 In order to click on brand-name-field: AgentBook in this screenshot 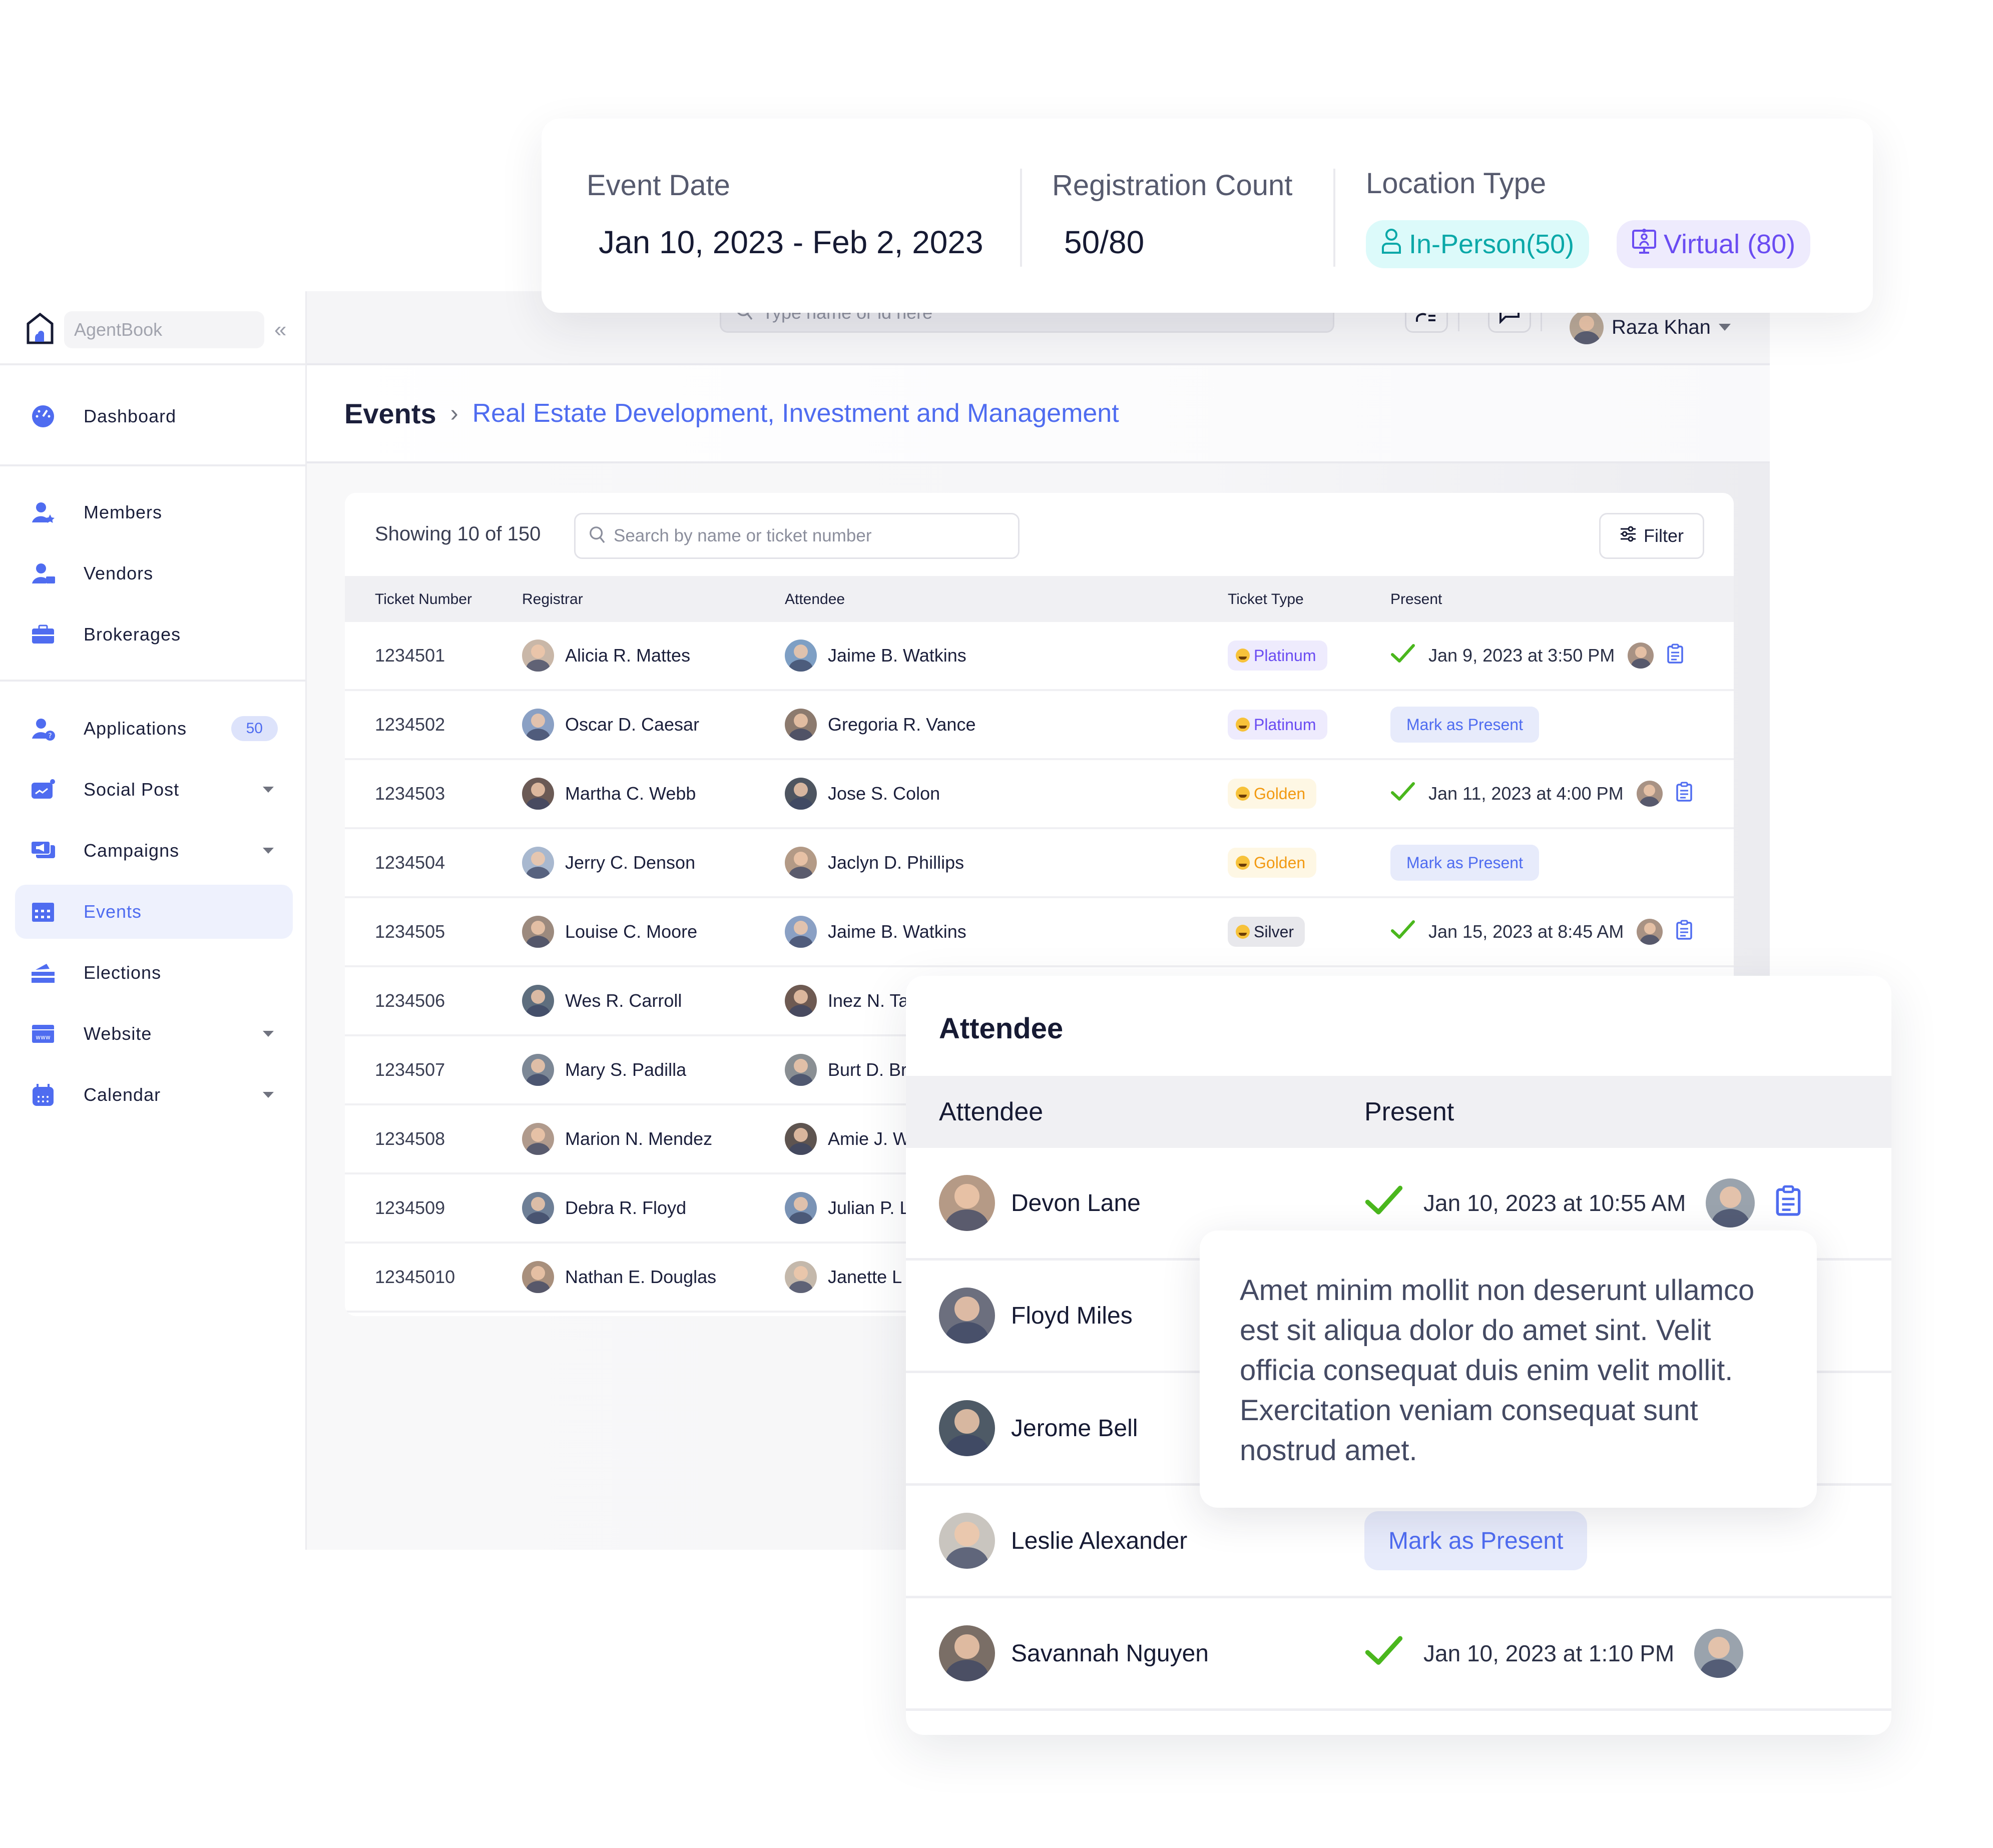, I will do `click(164, 330)`.